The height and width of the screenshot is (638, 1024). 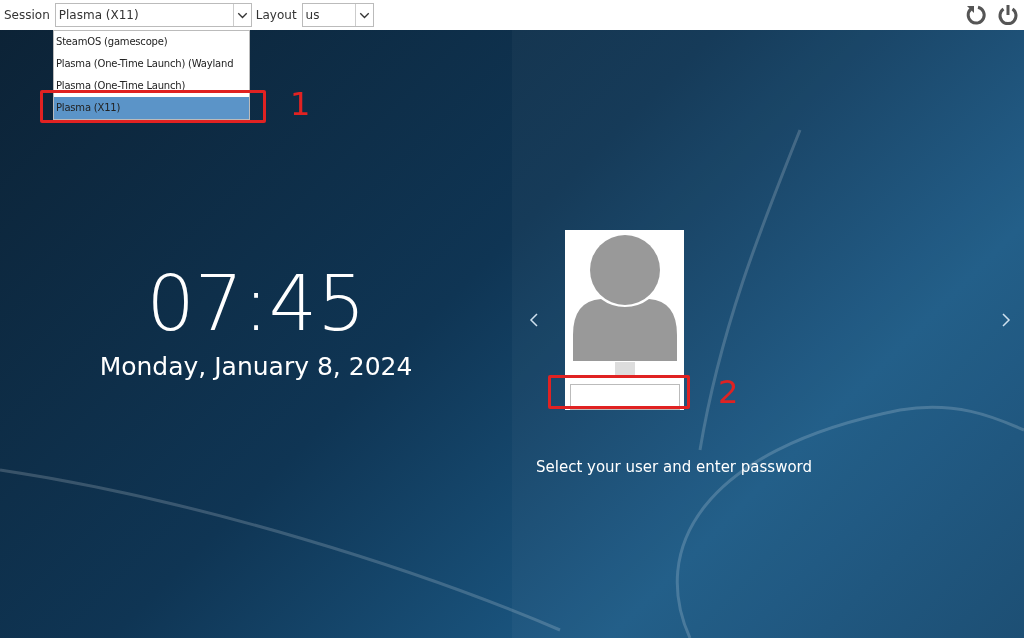 What do you see at coordinates (1008, 15) in the screenshot?
I see `power-icon` at bounding box center [1008, 15].